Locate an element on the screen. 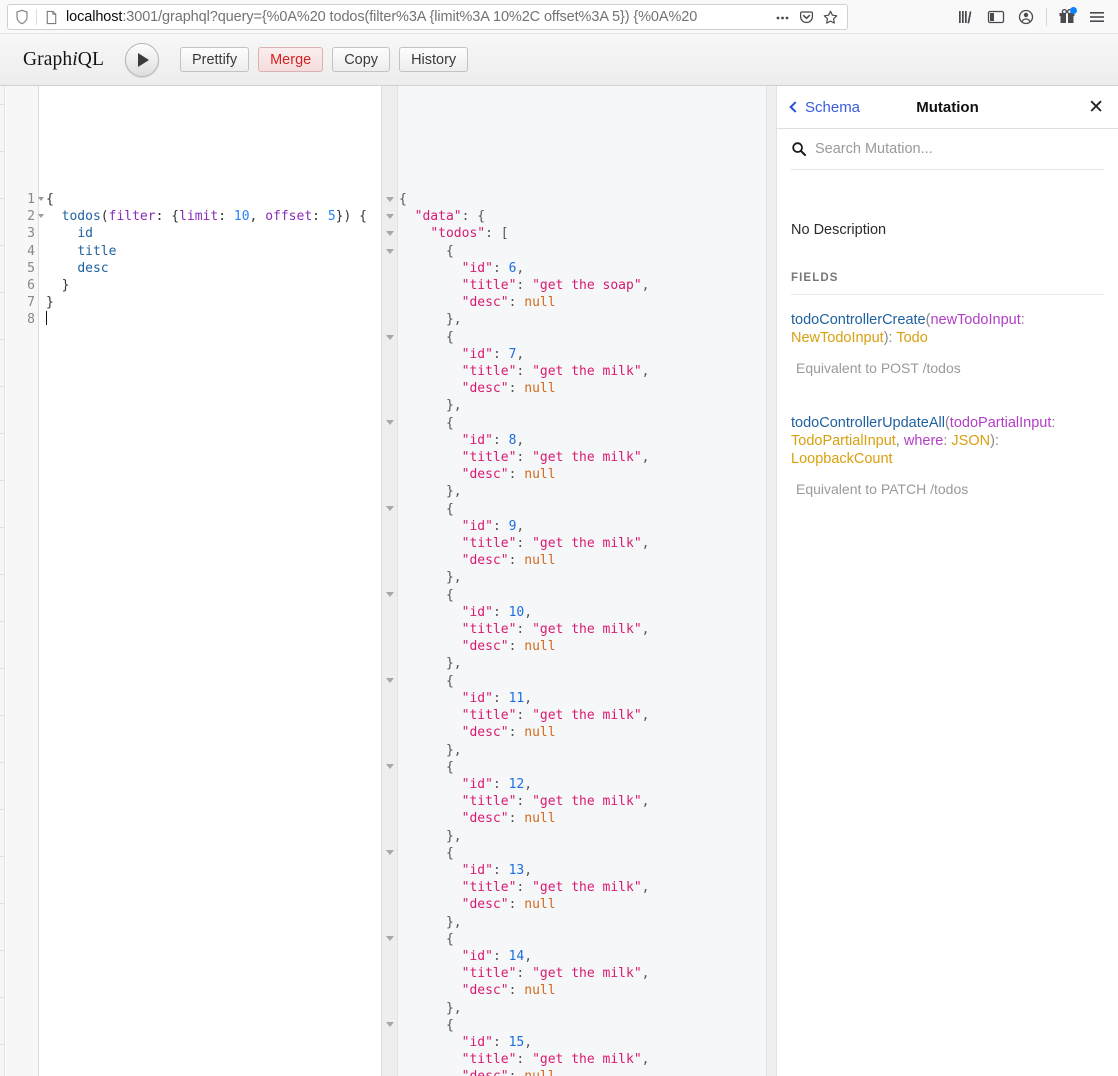 The height and width of the screenshot is (1076, 1118). toolbar-buttons: Prettify Merge Copy History is located at coordinates (324, 59).